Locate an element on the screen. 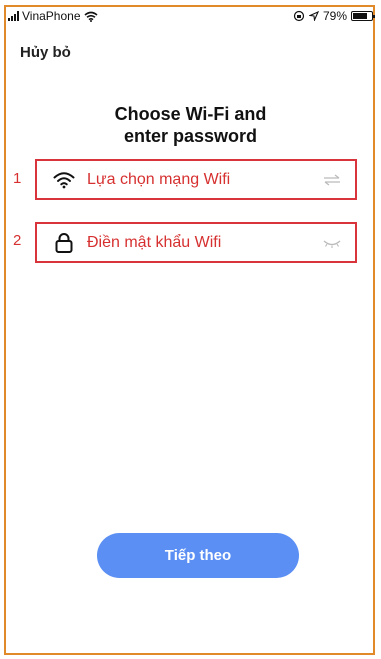 The image size is (381, 659). wifi-icon is located at coordinates (64, 180).